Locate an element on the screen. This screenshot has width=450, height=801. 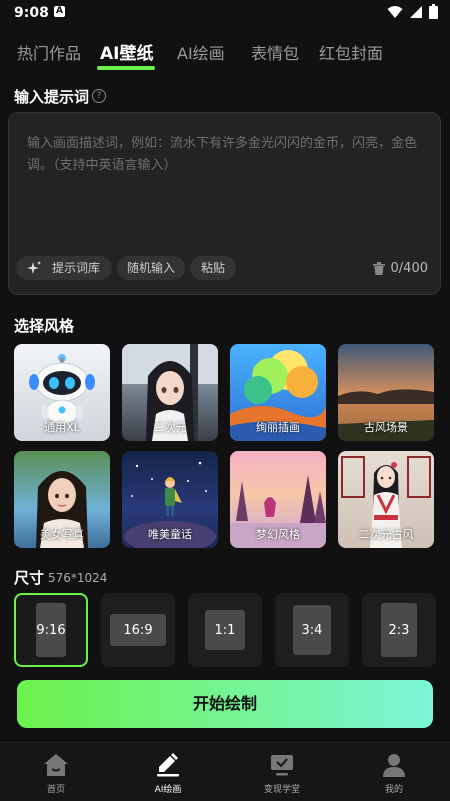
size-option-3-4: 3:4 is located at coordinates (312, 630).